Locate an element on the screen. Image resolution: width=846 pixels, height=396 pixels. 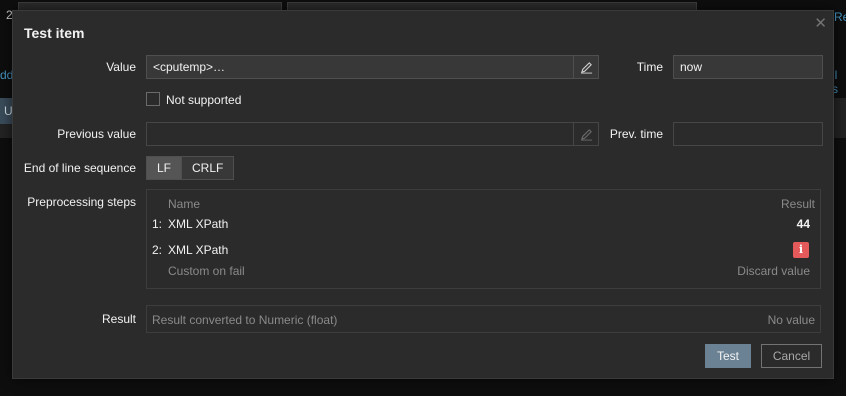
error-info-icon: i is located at coordinates (801, 250).